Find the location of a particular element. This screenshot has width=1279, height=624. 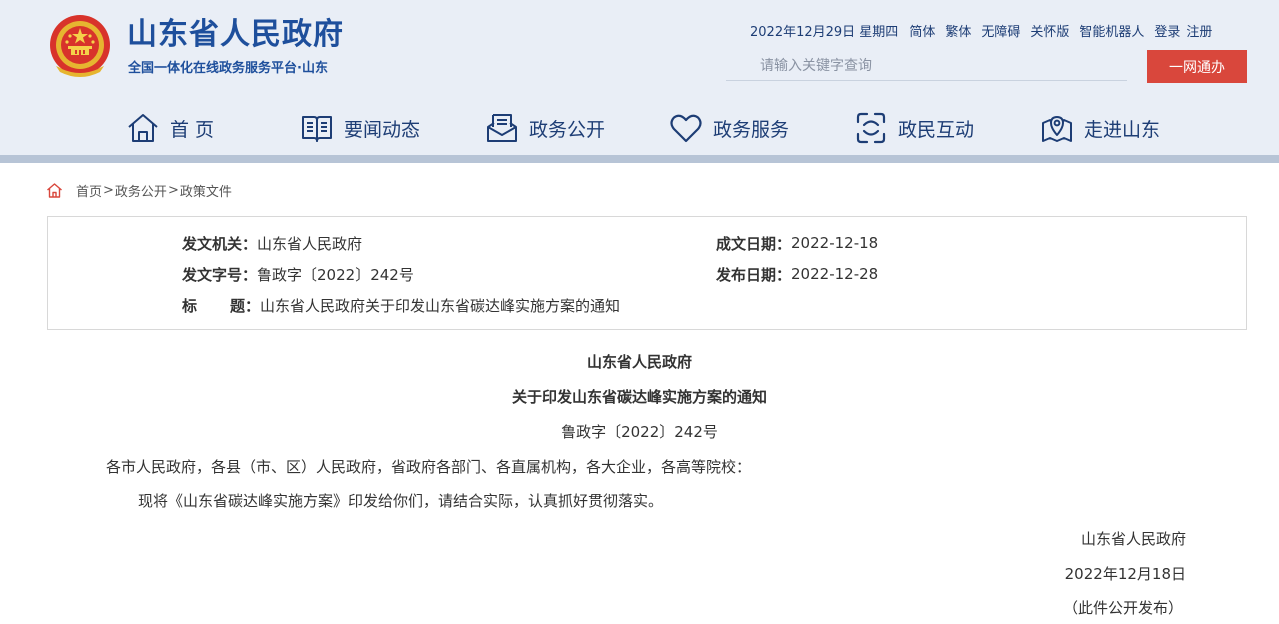

info-issuer-row: 发文机关： 山东省人民政府 is located at coordinates (272, 243).